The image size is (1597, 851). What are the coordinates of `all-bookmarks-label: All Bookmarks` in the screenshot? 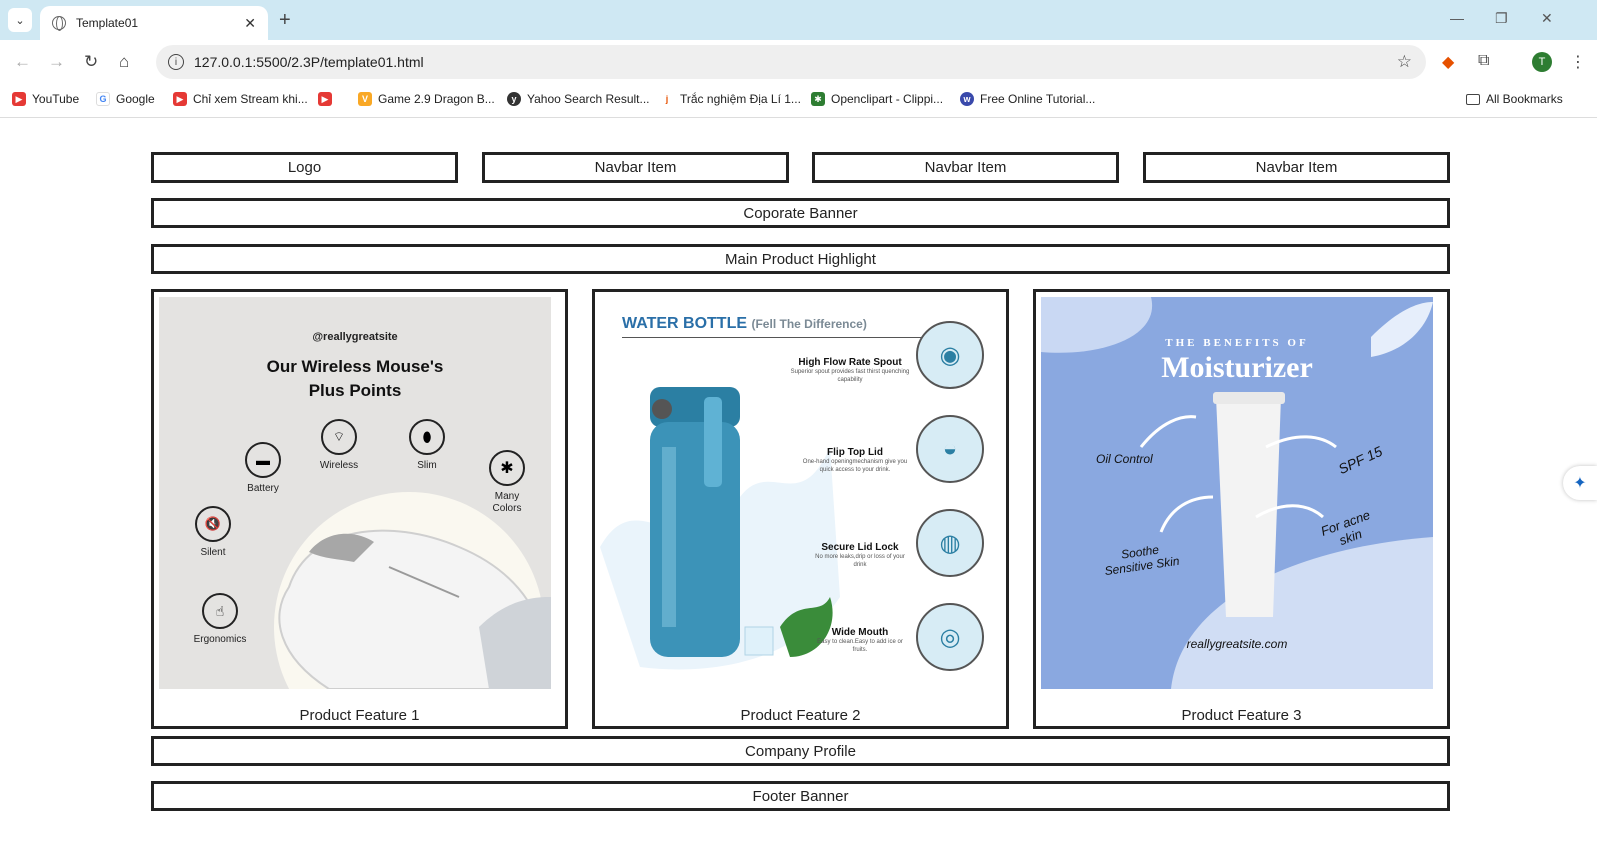 It's located at (1524, 99).